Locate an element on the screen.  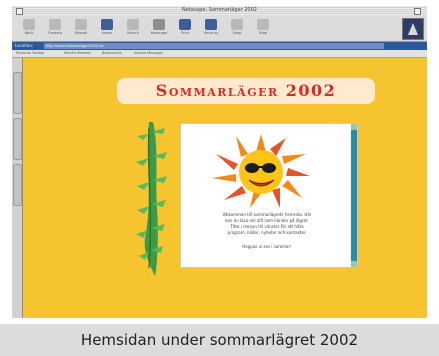
scroll-up-icon is located at coordinates (354, 127).